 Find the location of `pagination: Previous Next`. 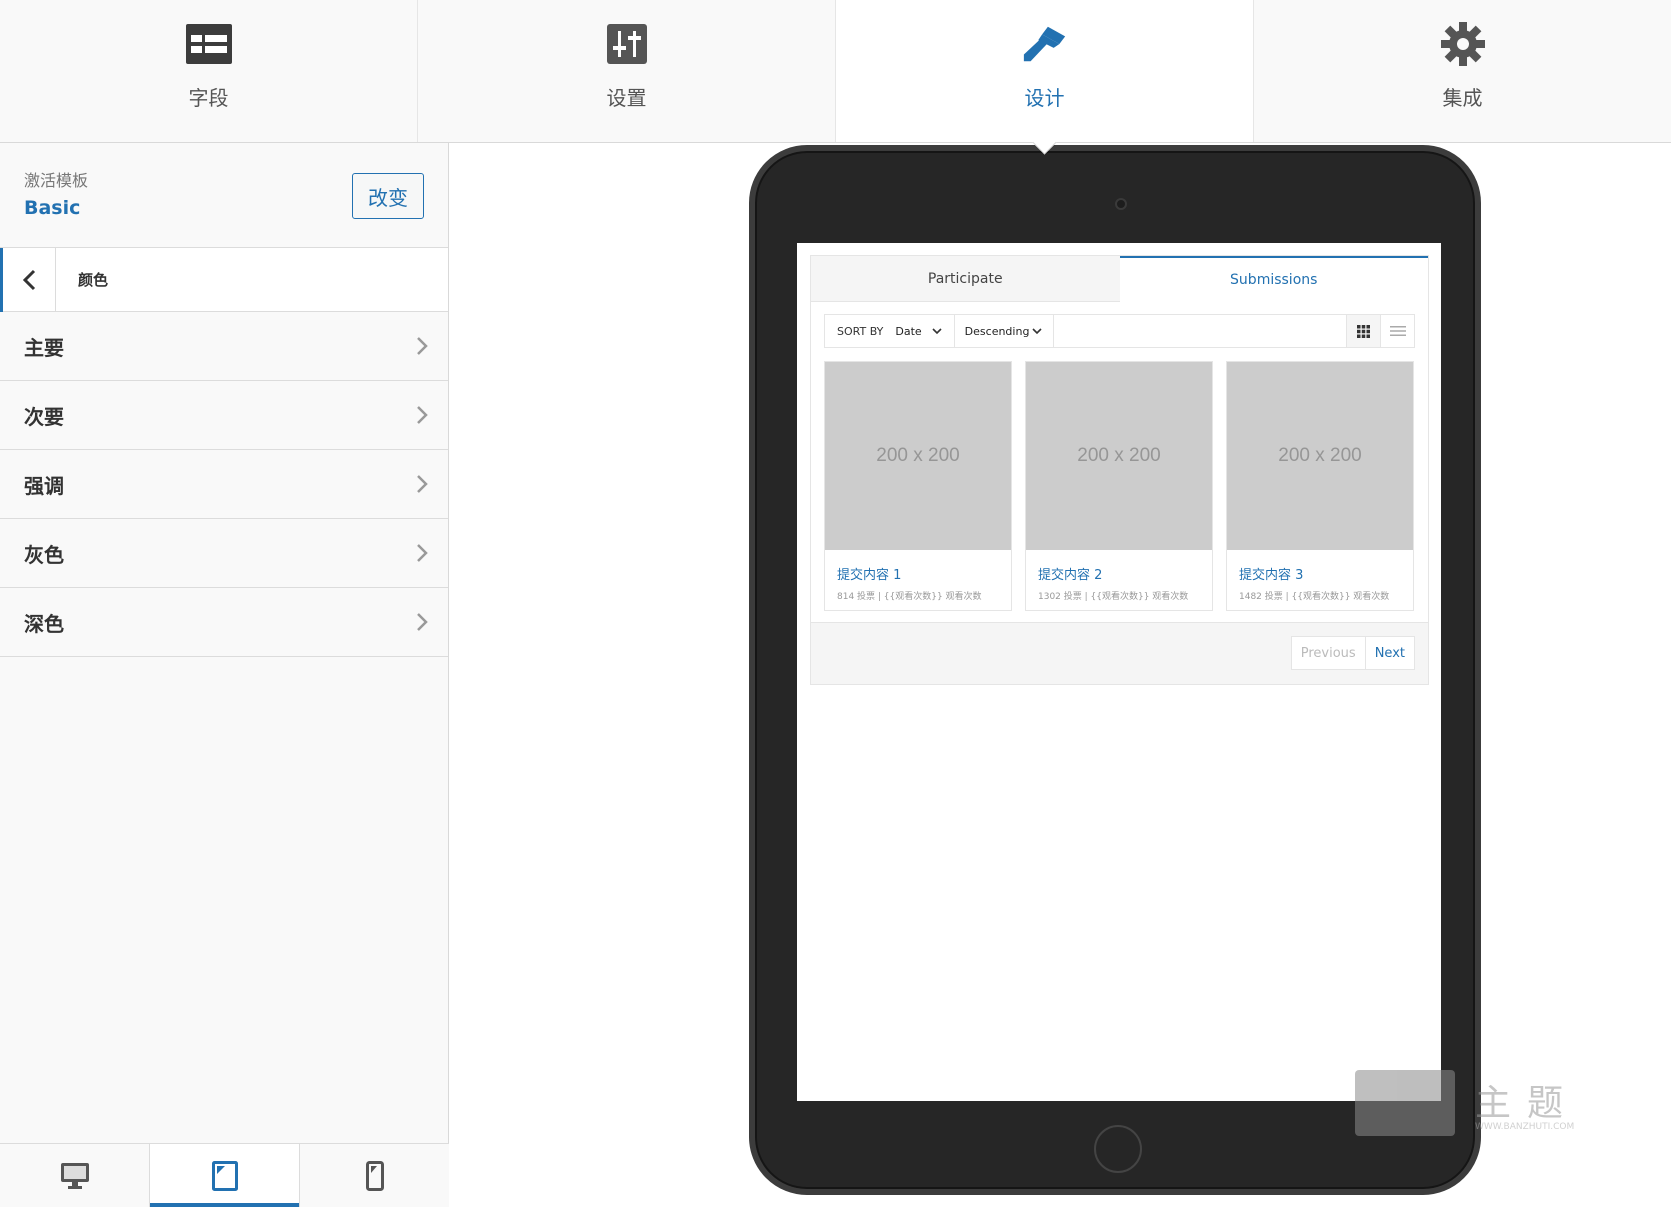

pagination: Previous Next is located at coordinates (1119, 653).